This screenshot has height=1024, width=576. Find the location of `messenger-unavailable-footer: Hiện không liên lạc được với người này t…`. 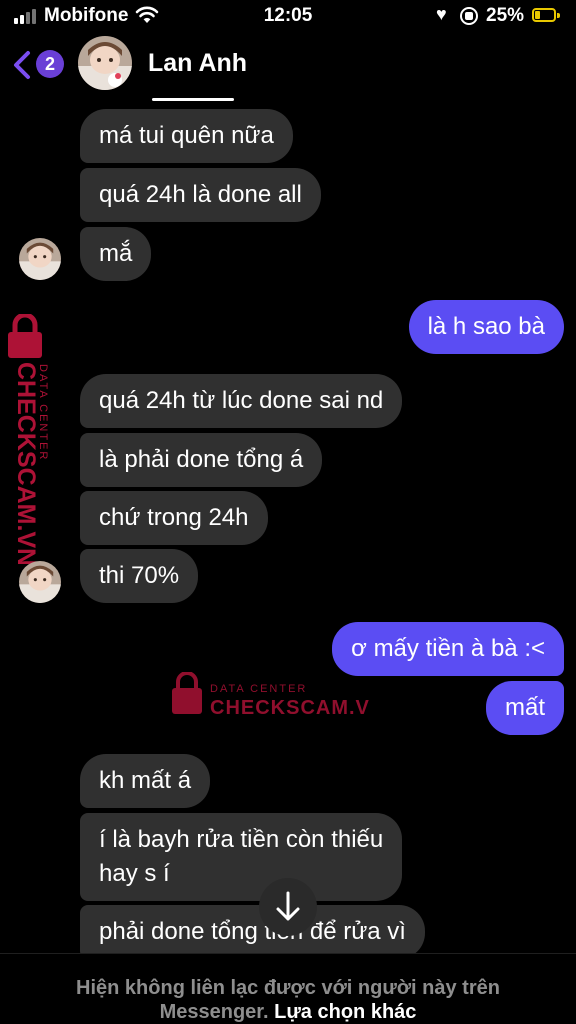

messenger-unavailable-footer: Hiện không liên lạc được với người này t… is located at coordinates (288, 988).